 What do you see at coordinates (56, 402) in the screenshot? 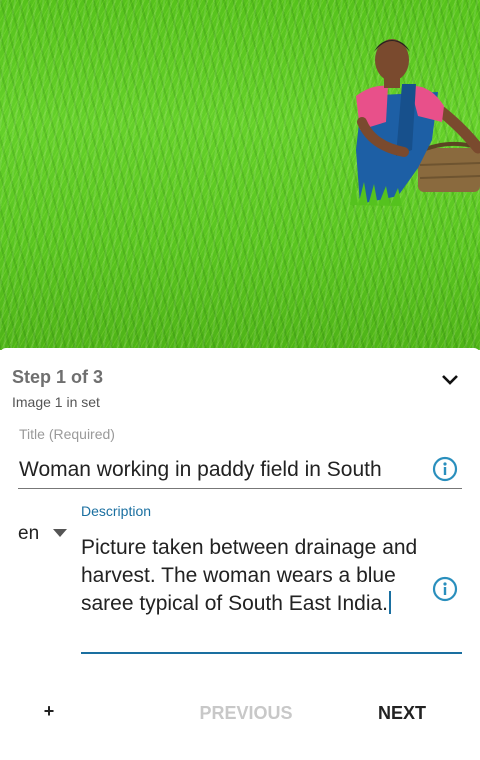
I see `step-subtitle: Image 1 in set` at bounding box center [56, 402].